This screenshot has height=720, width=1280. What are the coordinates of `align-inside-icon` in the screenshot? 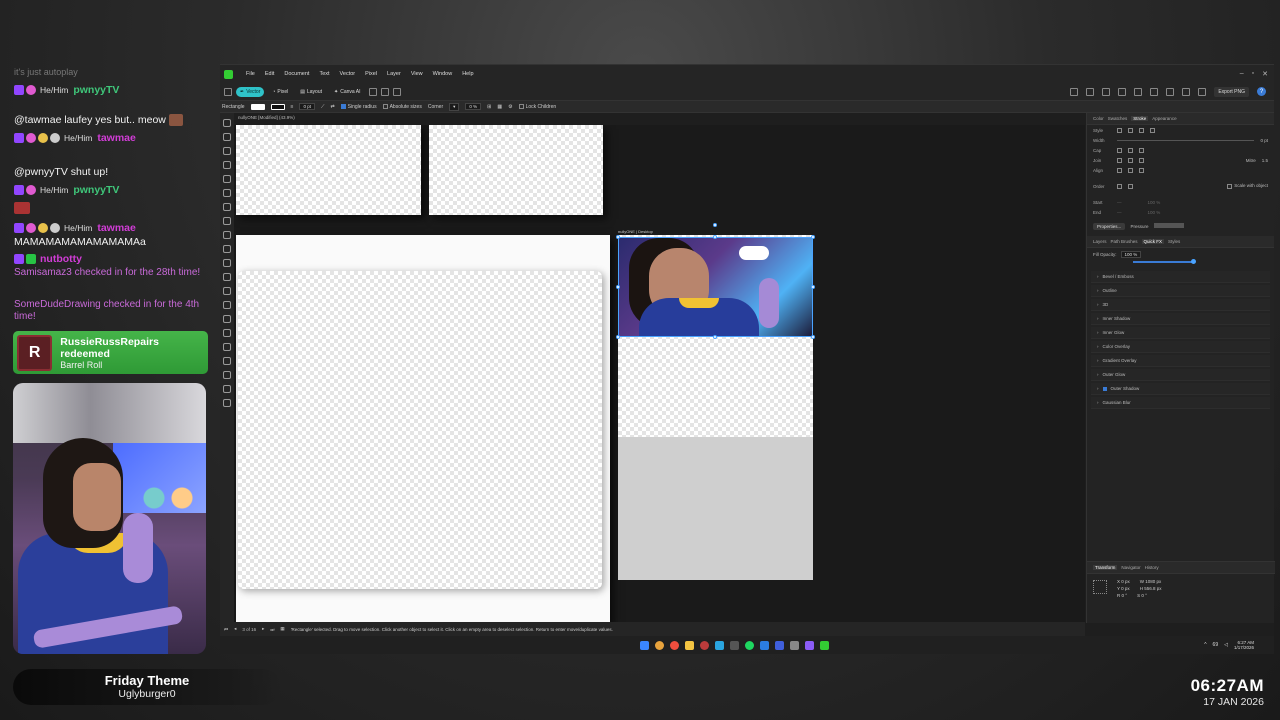 It's located at (1130, 170).